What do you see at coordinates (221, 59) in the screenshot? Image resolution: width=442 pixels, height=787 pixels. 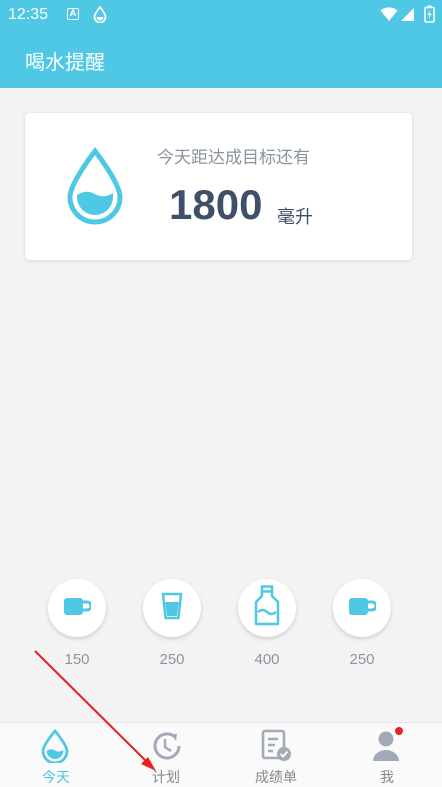 I see `app-bar: 喝水提醒` at bounding box center [221, 59].